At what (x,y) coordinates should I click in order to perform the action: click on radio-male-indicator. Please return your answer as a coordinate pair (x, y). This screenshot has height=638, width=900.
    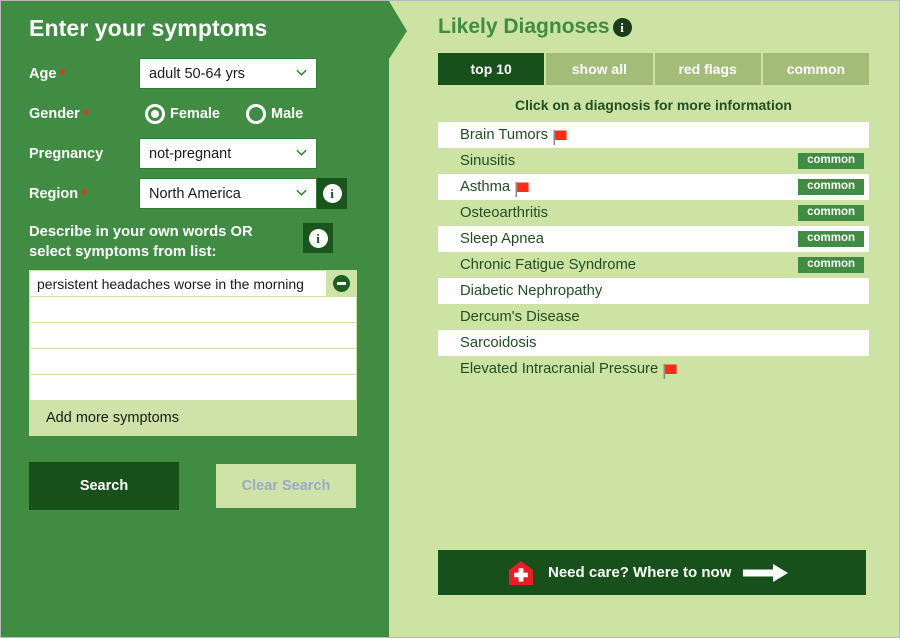
    Looking at the image, I should click on (255, 113).